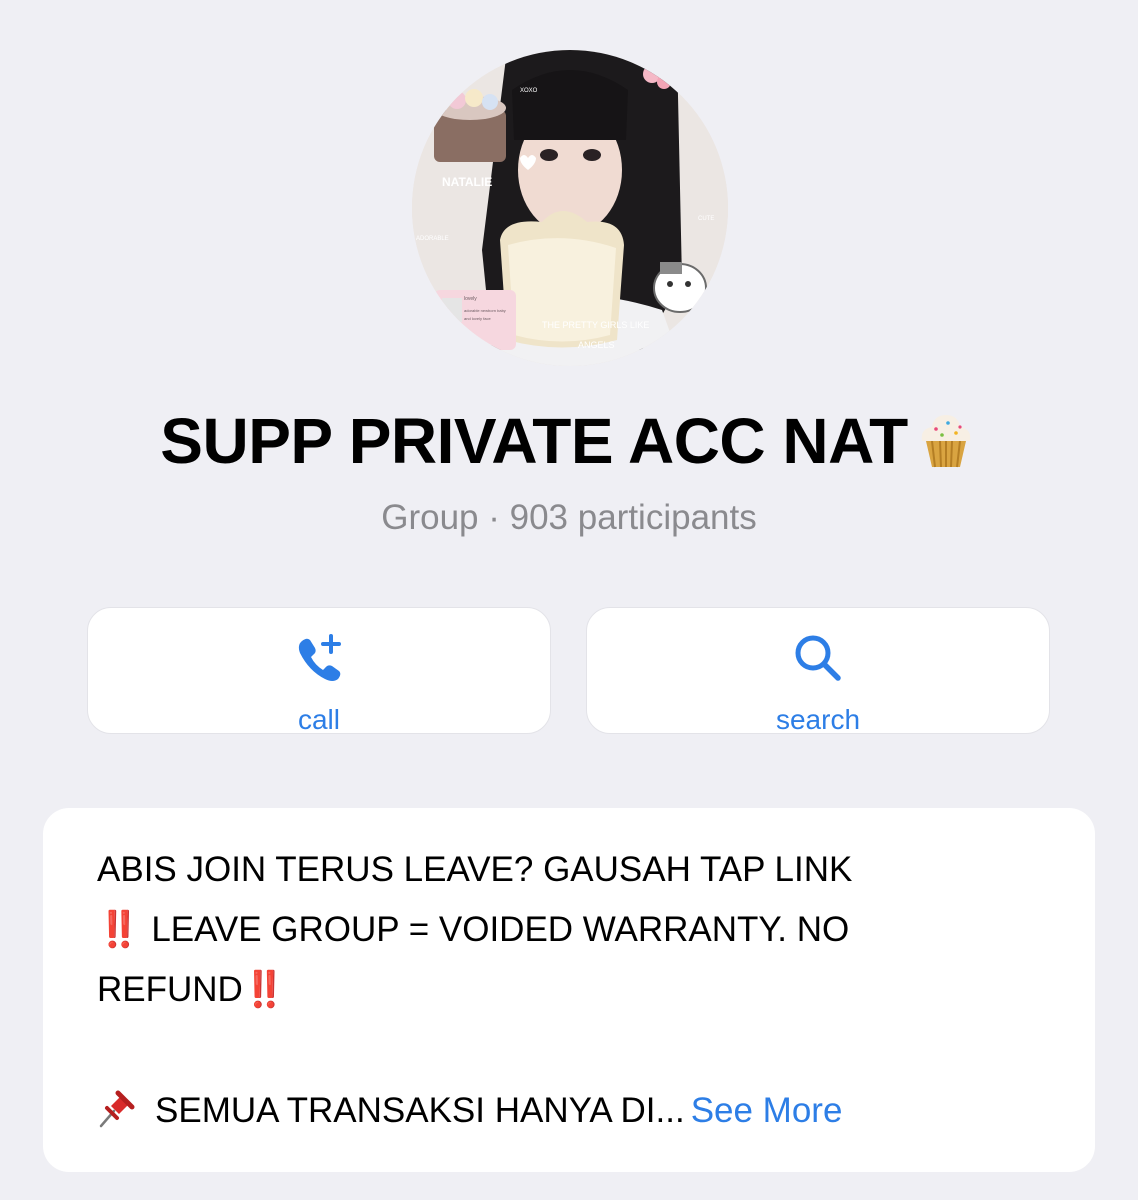  I want to click on search-button: search, so click(818, 670).